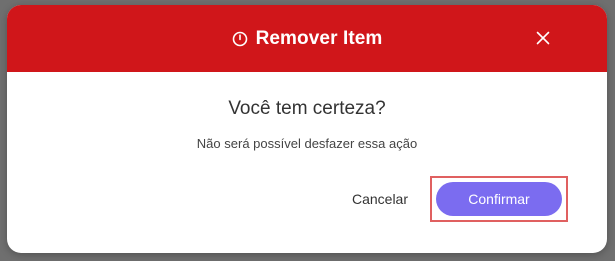 This screenshot has width=615, height=261. I want to click on close-icon, so click(543, 38).